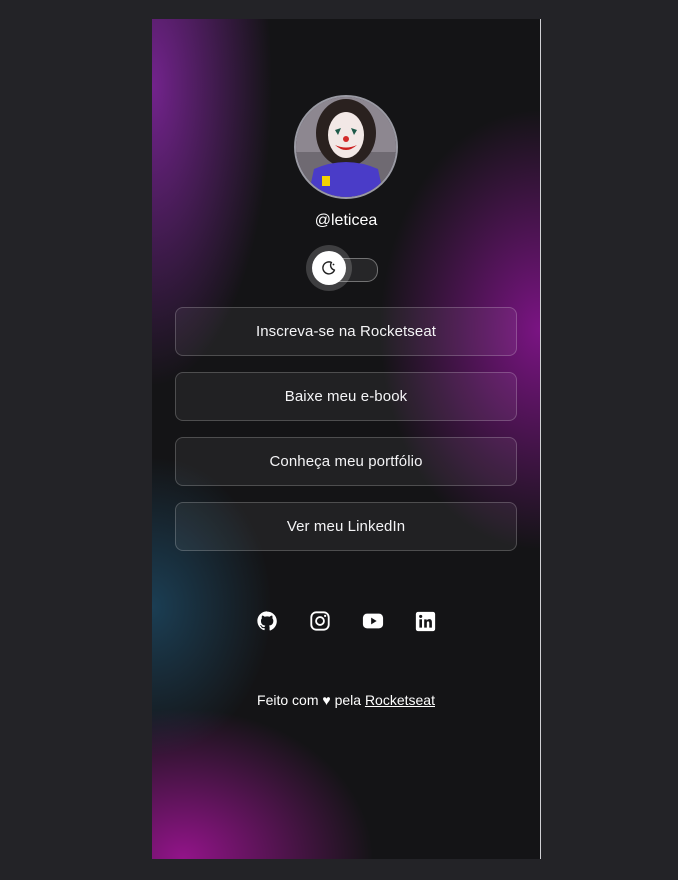 Image resolution: width=678 pixels, height=880 pixels. I want to click on instagram-link, so click(320, 621).